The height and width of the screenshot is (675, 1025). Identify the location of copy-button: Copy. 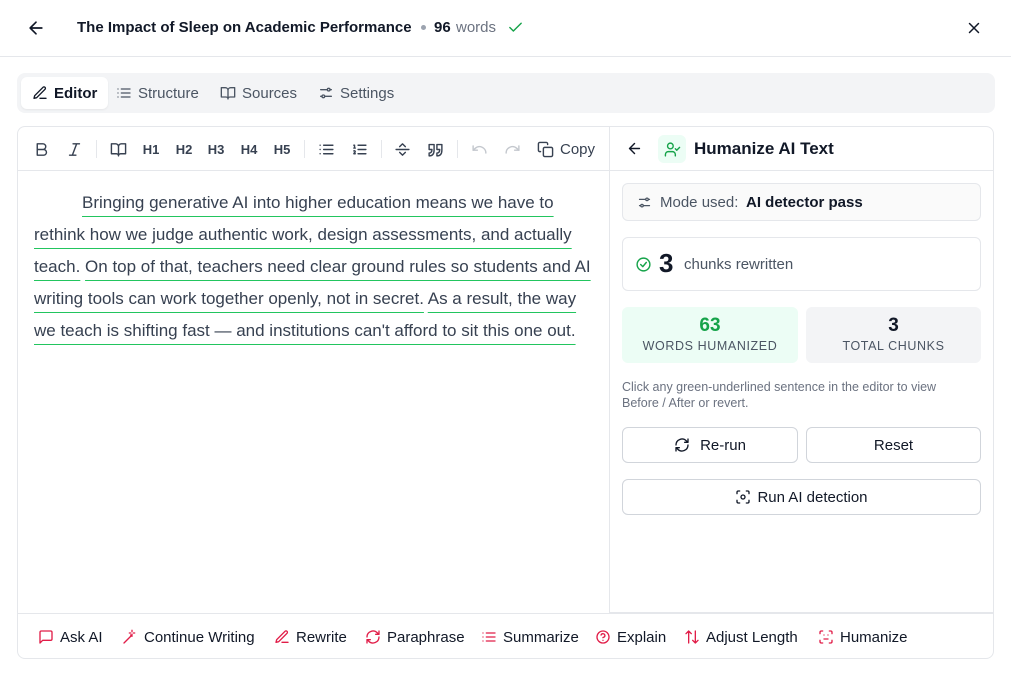
(566, 149).